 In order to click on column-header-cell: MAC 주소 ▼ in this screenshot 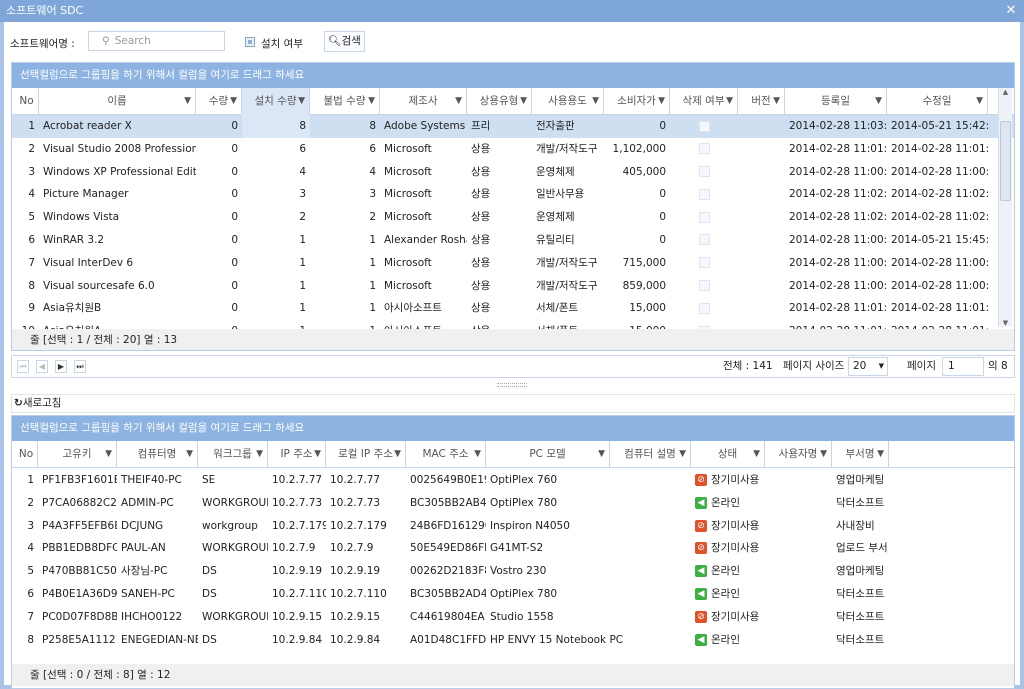, I will do `click(446, 454)`.